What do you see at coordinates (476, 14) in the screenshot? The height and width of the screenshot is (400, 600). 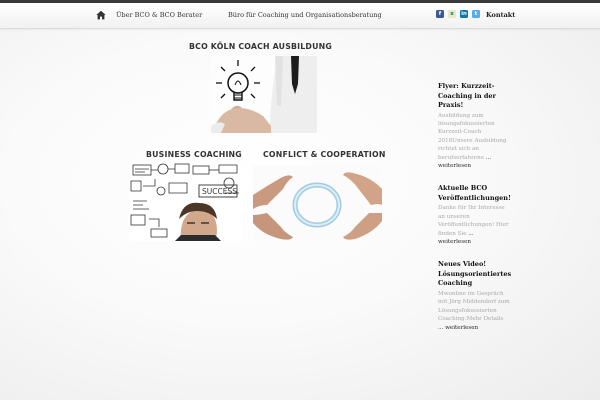 I see `twitter-icon: t` at bounding box center [476, 14].